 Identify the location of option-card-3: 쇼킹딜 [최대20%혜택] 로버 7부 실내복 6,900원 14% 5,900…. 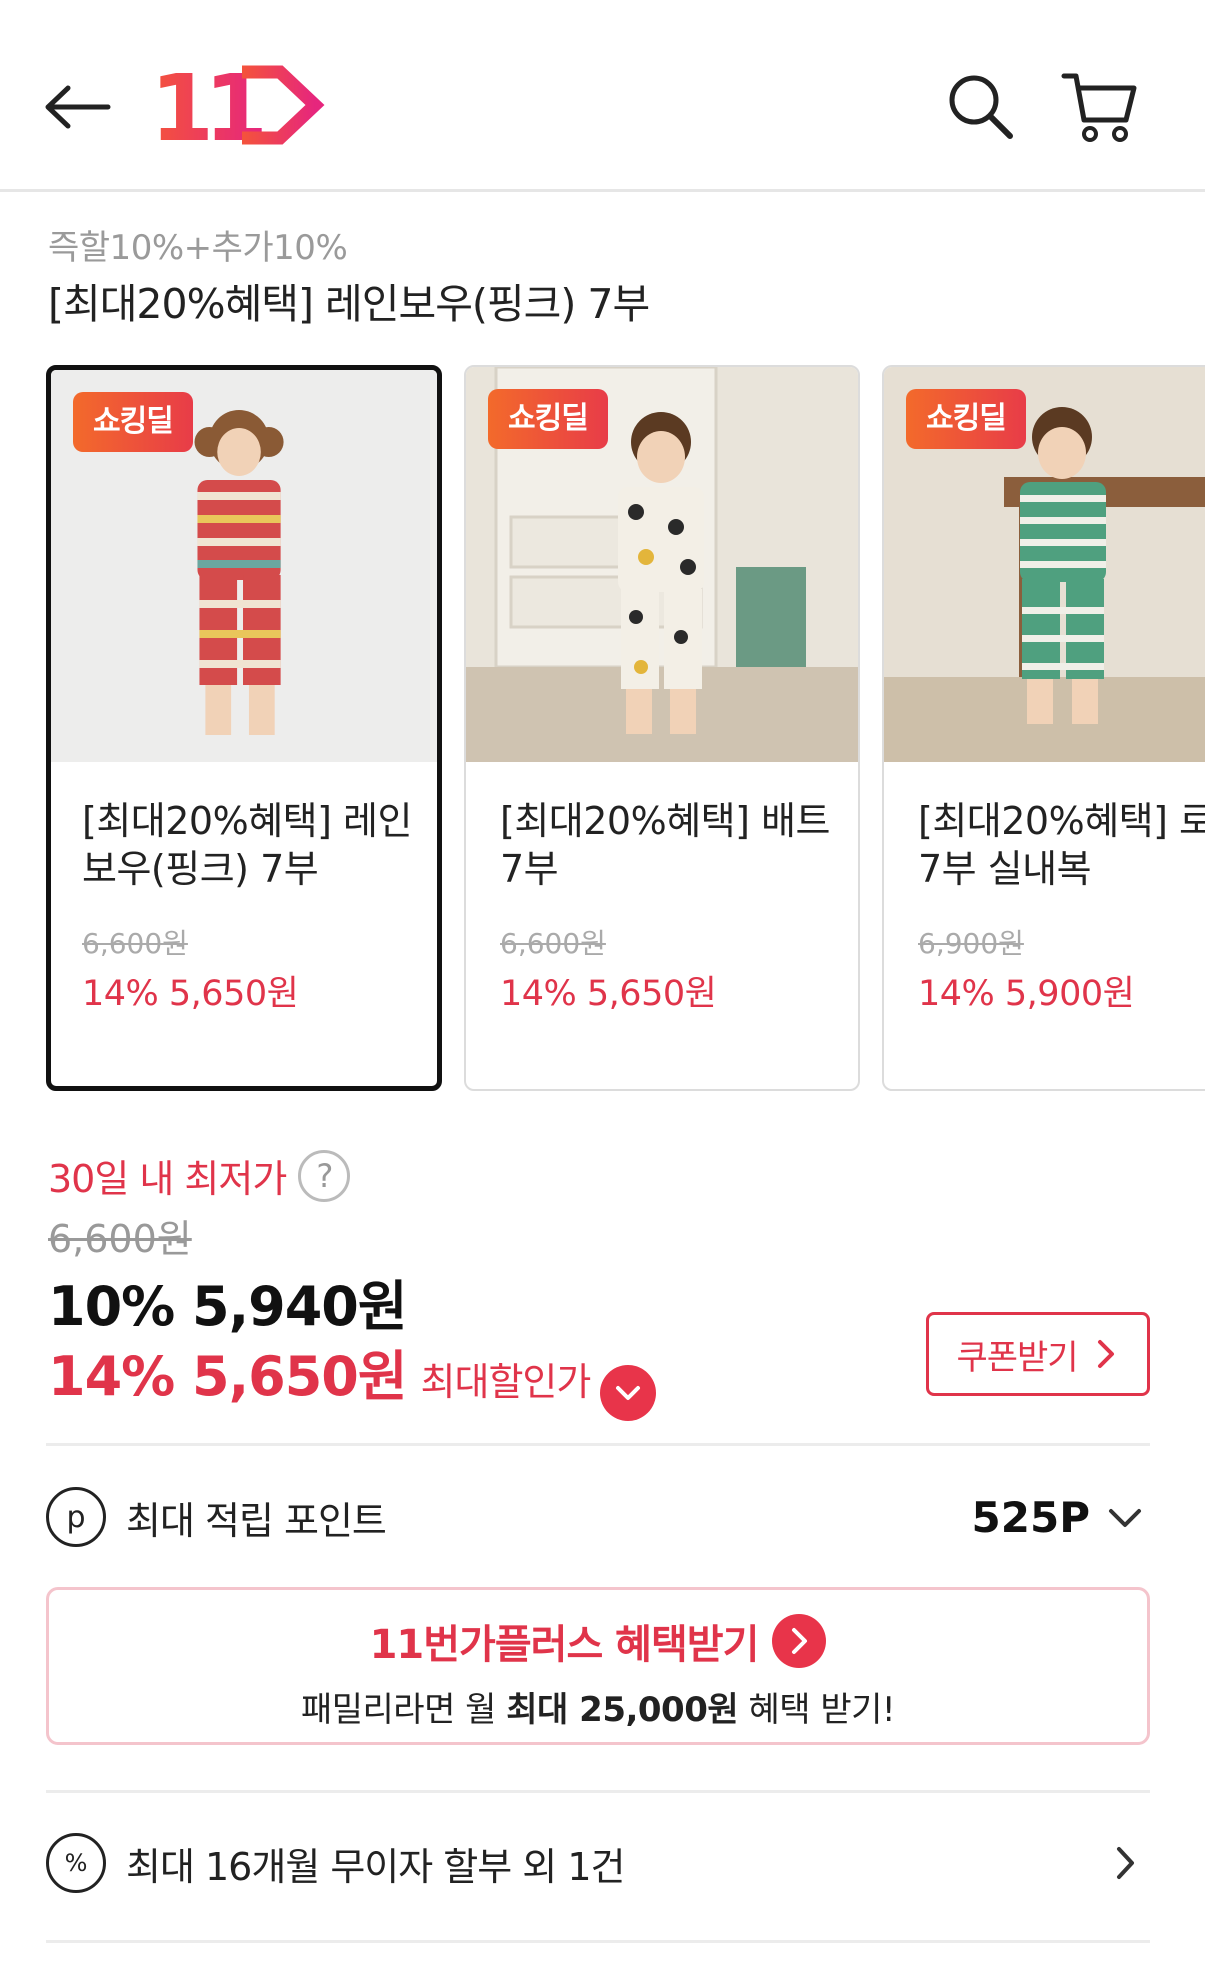
(1043, 728).